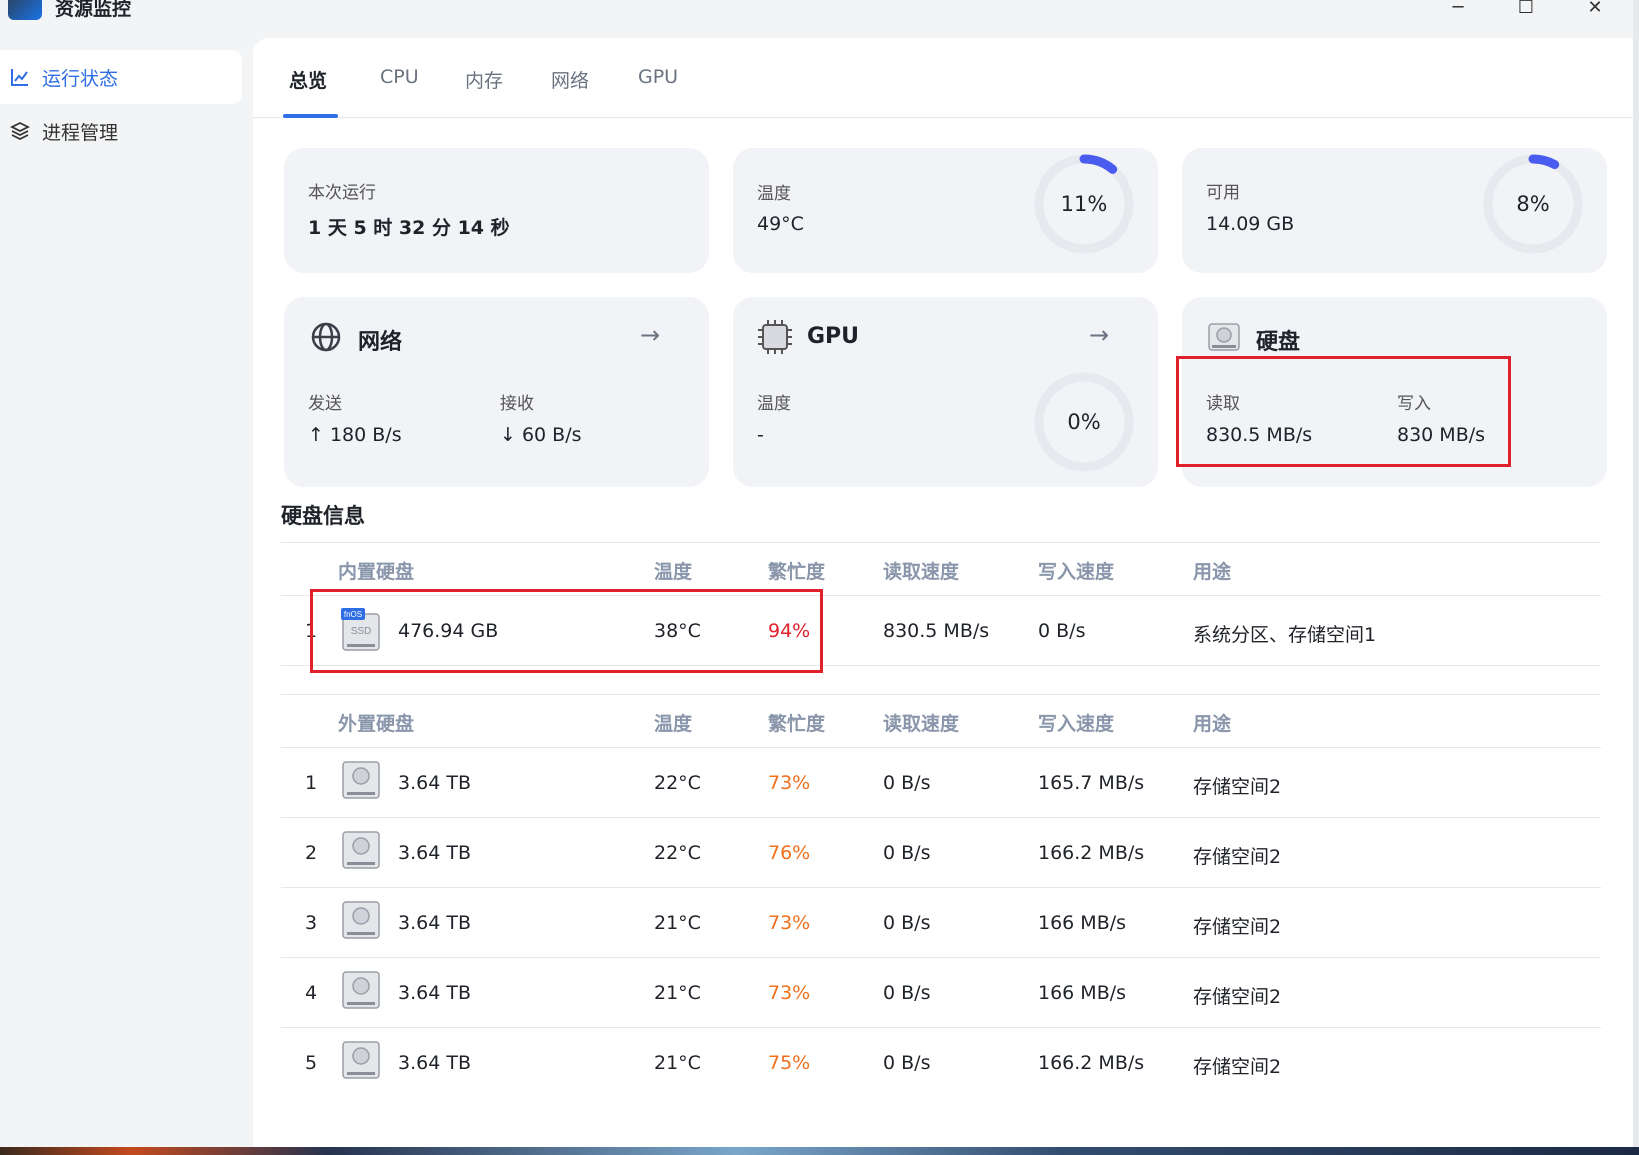 The width and height of the screenshot is (1639, 1155). I want to click on disk-write-speed: 165.7 MB/s, so click(1091, 783).